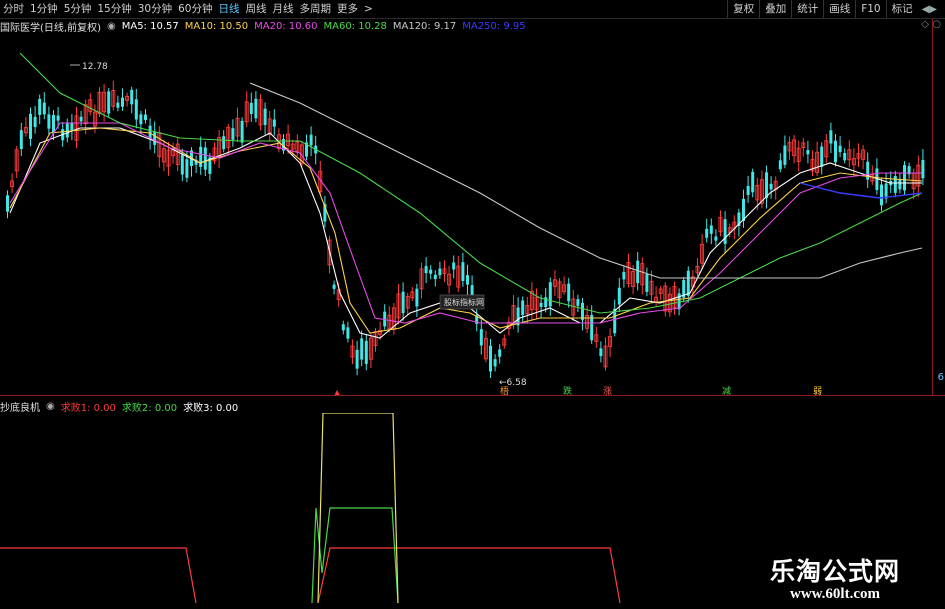 The image size is (945, 609). Describe the element at coordinates (78, 9) in the screenshot. I see `tab-2: 5分钟` at that location.